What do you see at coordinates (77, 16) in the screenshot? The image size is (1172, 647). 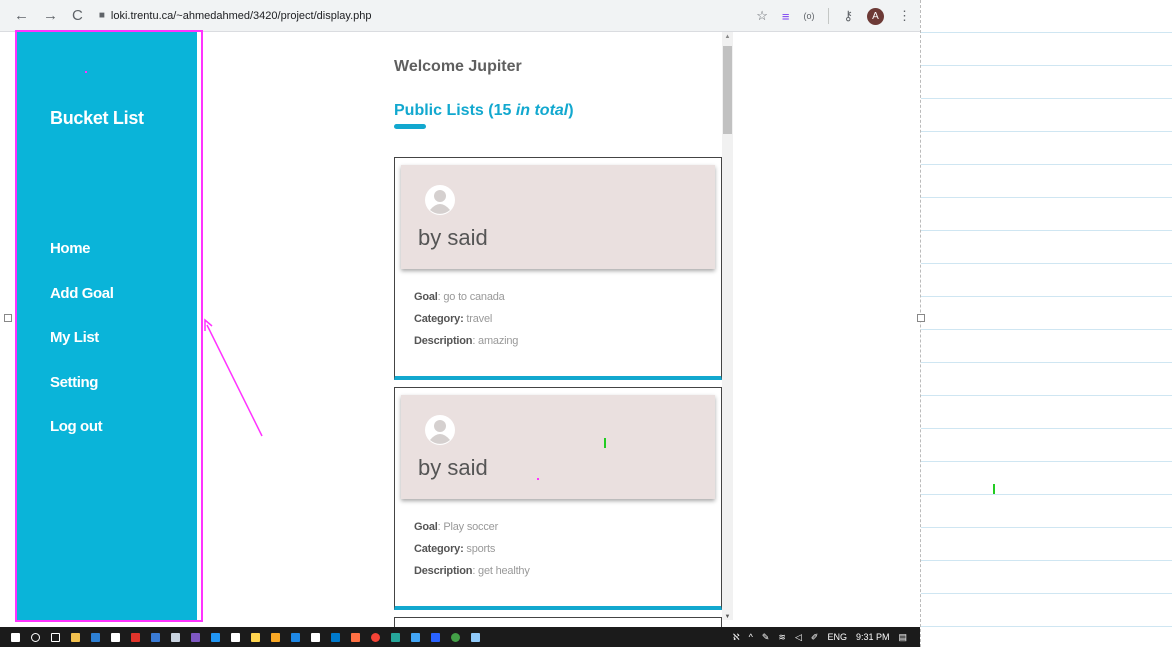 I see `reload-icon: C` at bounding box center [77, 16].